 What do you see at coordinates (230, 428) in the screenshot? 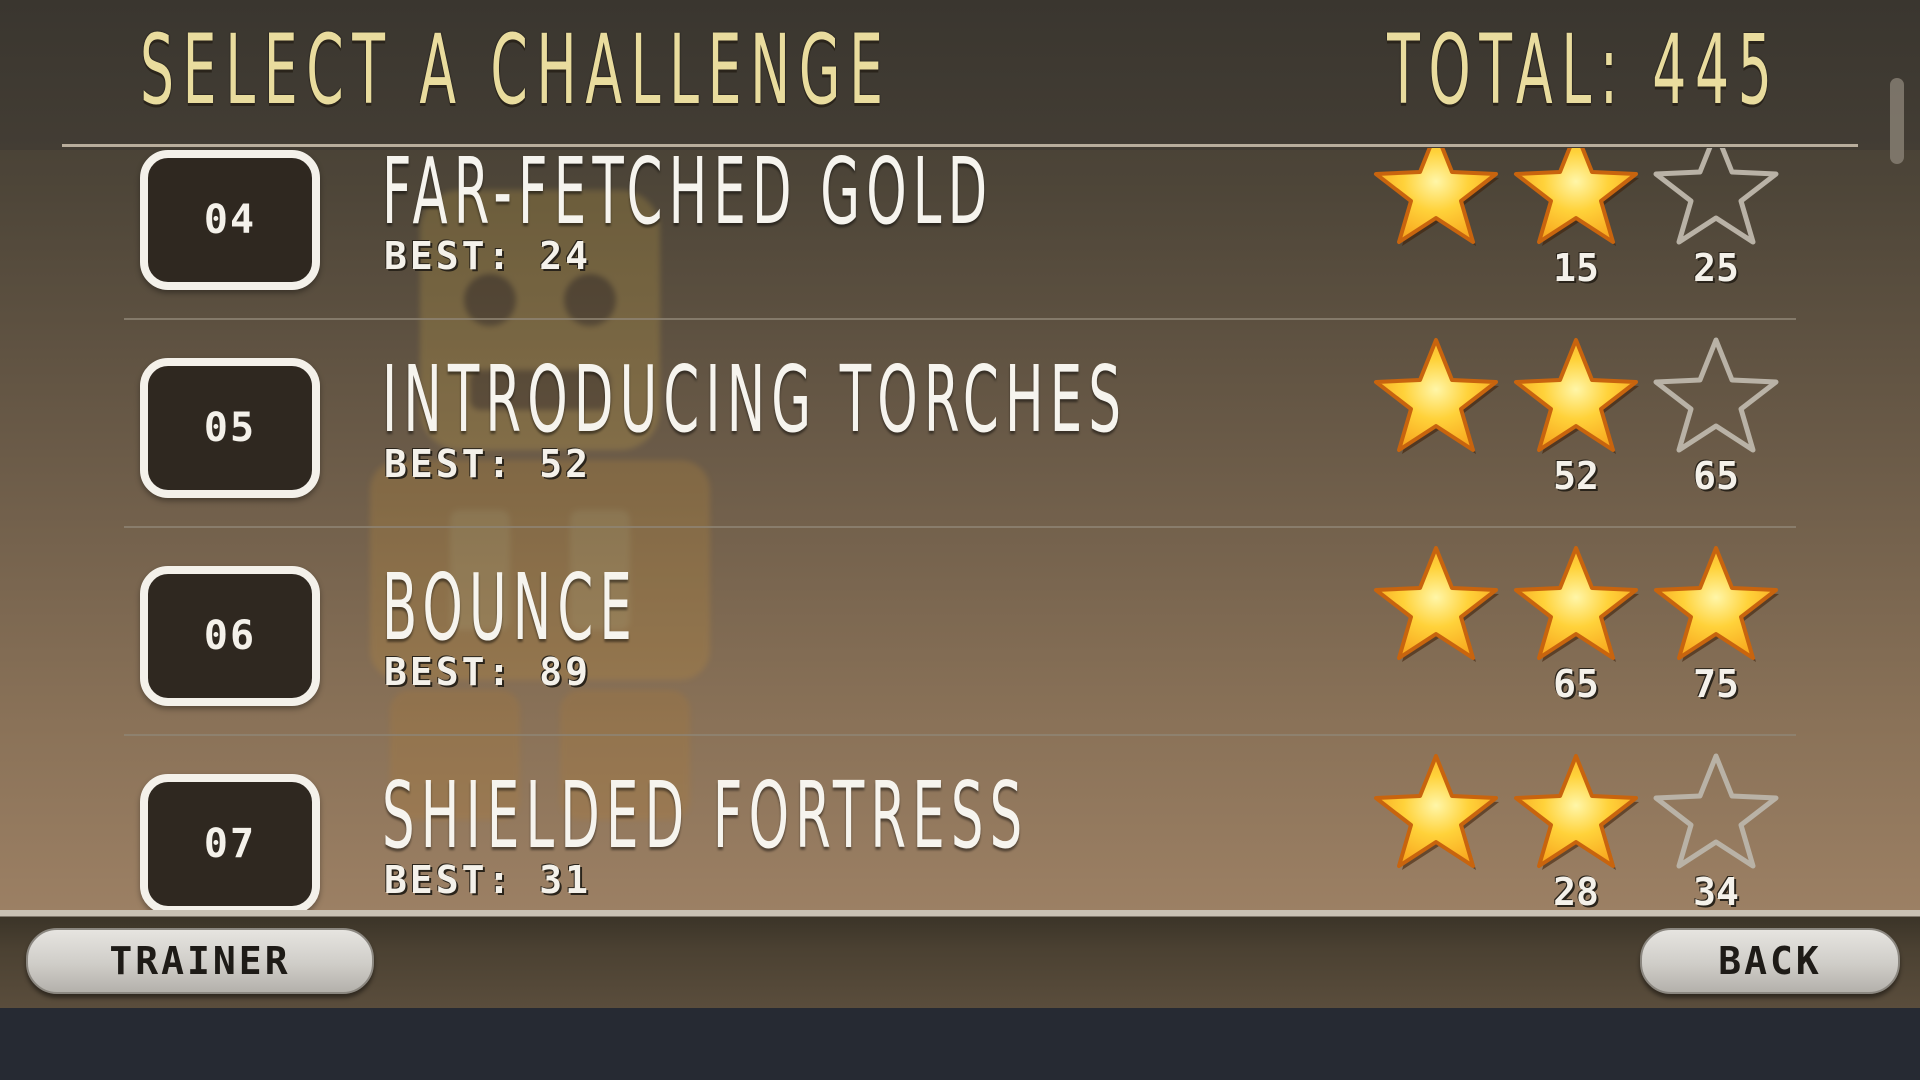
I see `challenge-number-badge: 05` at bounding box center [230, 428].